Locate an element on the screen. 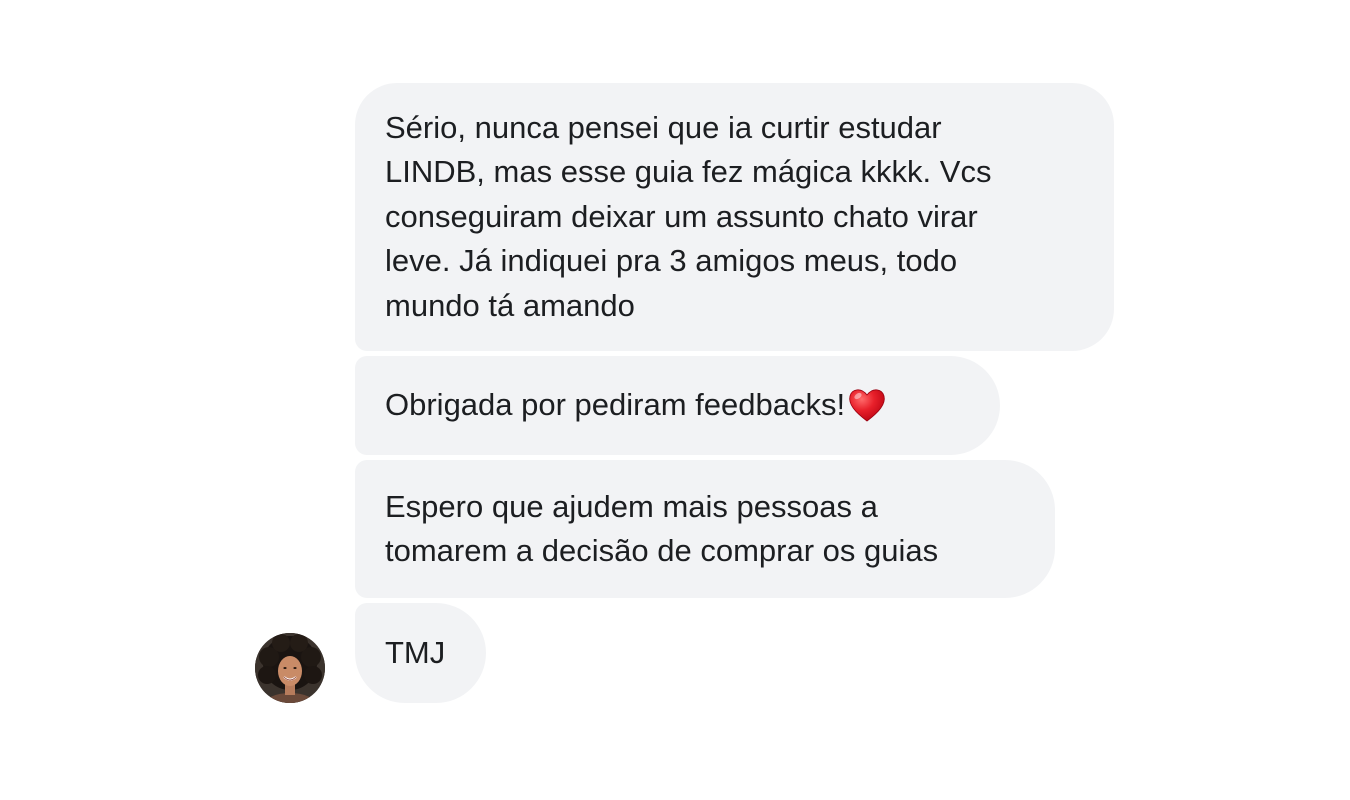 This screenshot has height=800, width=1350. message-text: Obrigada por pediram feedbacks! is located at coordinates (636, 405).